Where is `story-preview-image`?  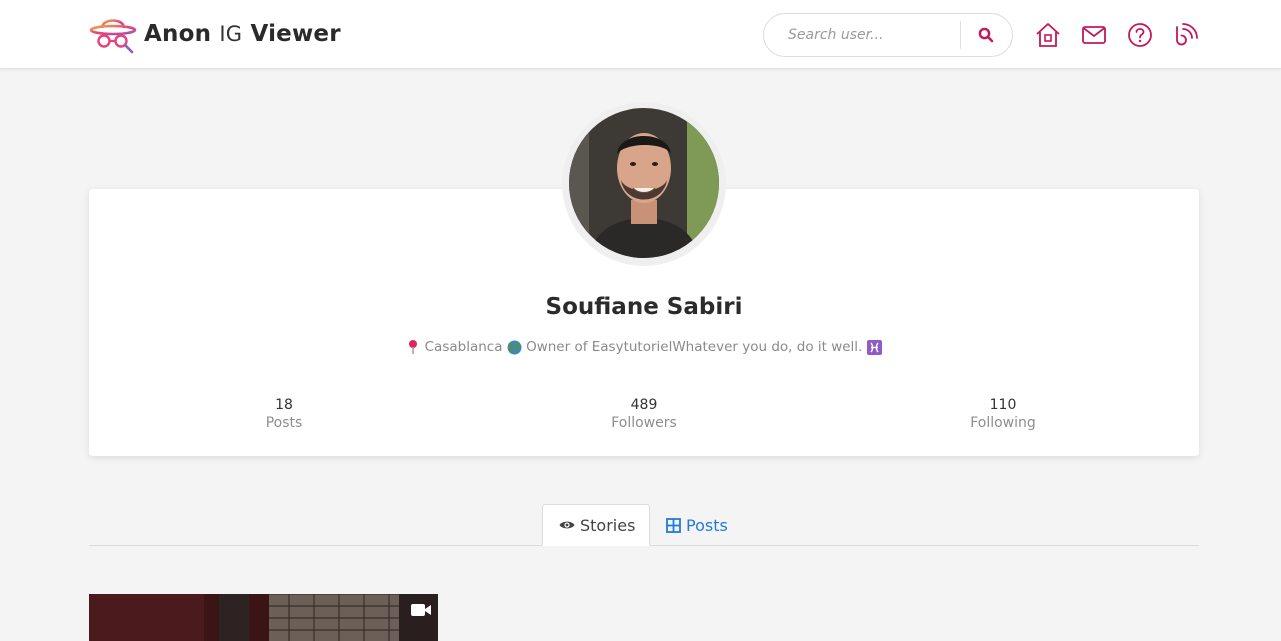
story-preview-image is located at coordinates (263, 617).